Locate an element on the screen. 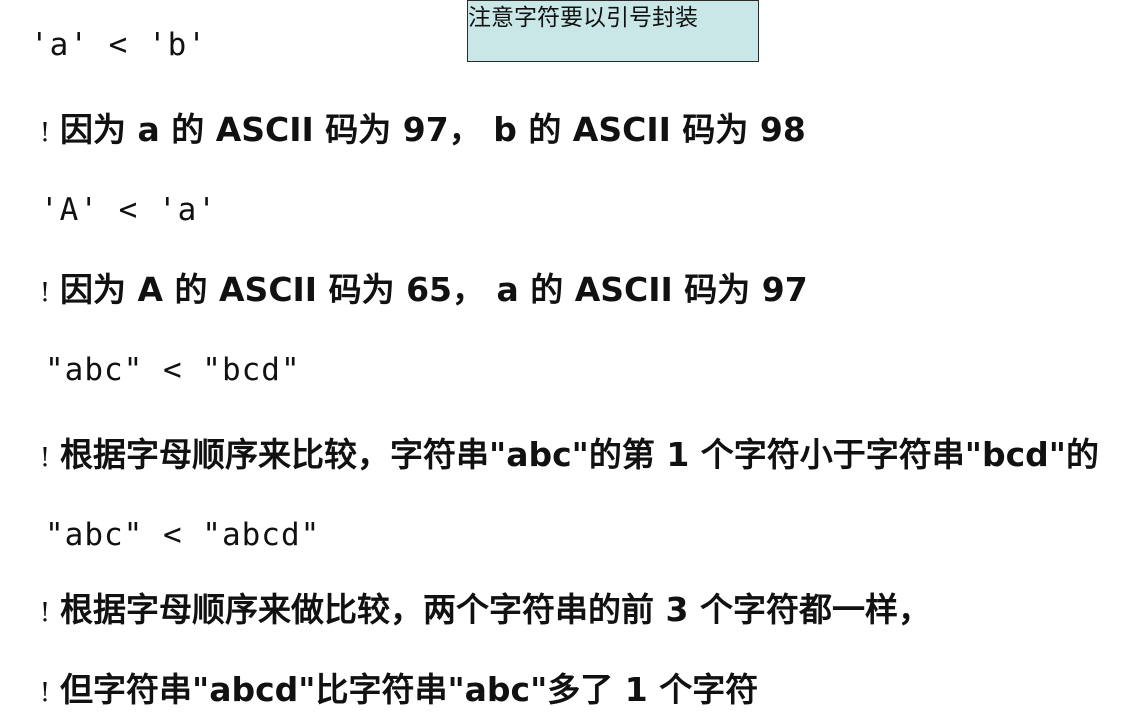 Image resolution: width=1136 pixels, height=724 pixels. comment-line-3: ! 根据字母顺序来比较，字符串"abc"的第 1 个字符小于字符串"bcd"的 is located at coordinates (564, 455).